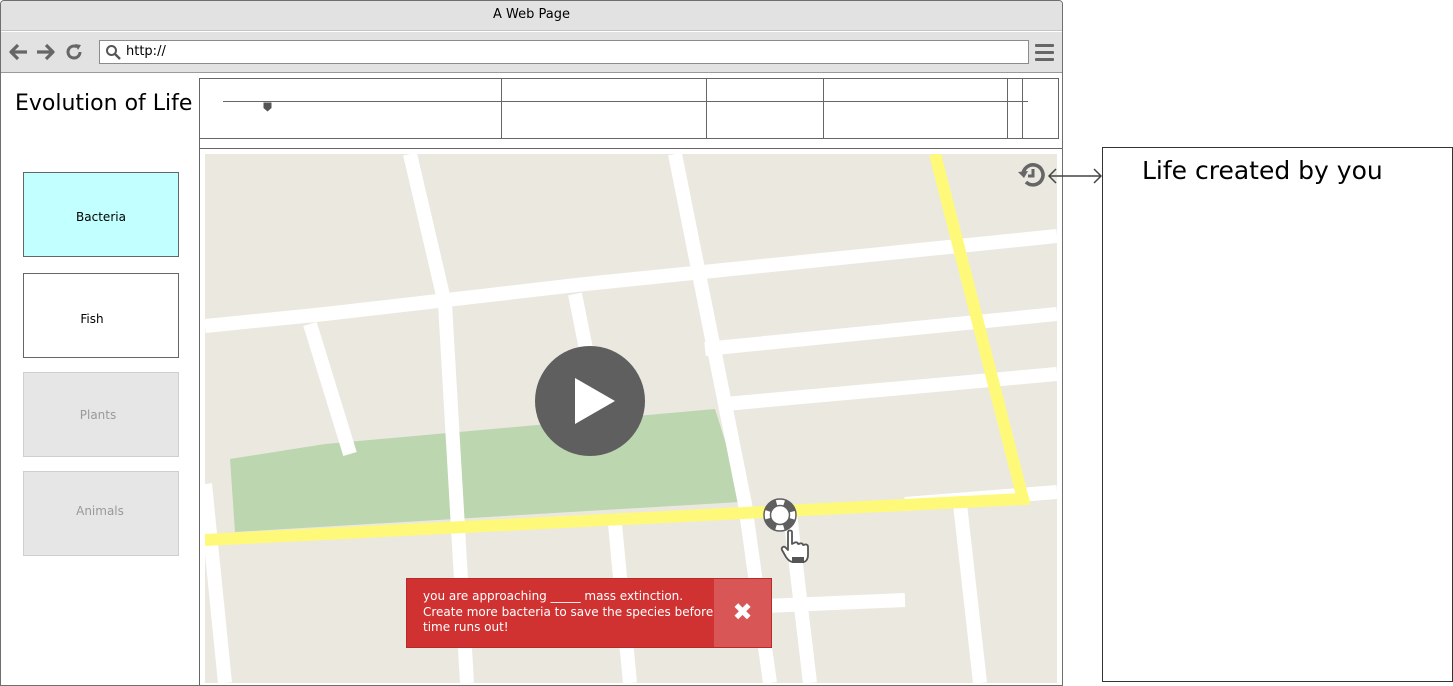  Describe the element at coordinates (101, 217) in the screenshot. I see `category-label: Bacteria` at that location.